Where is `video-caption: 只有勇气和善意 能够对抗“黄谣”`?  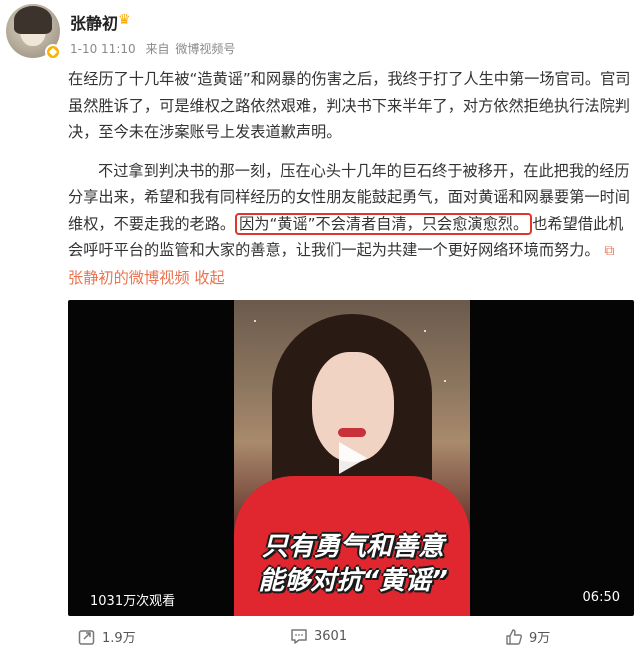 video-caption: 只有勇气和善意 能够对抗“黄谣” is located at coordinates (353, 564).